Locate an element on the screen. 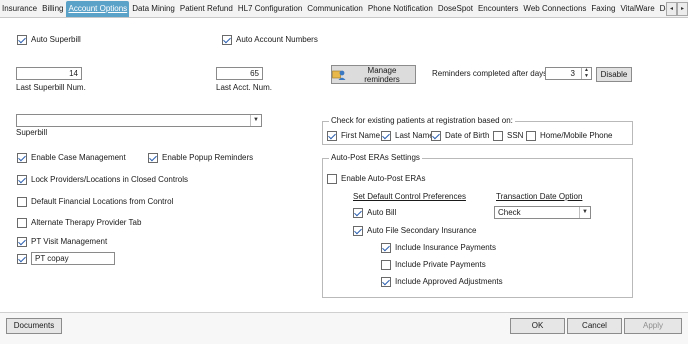 This screenshot has height=344, width=688. default-financial-locations-checkbox: Default Financial Locations from Control is located at coordinates (95, 202).